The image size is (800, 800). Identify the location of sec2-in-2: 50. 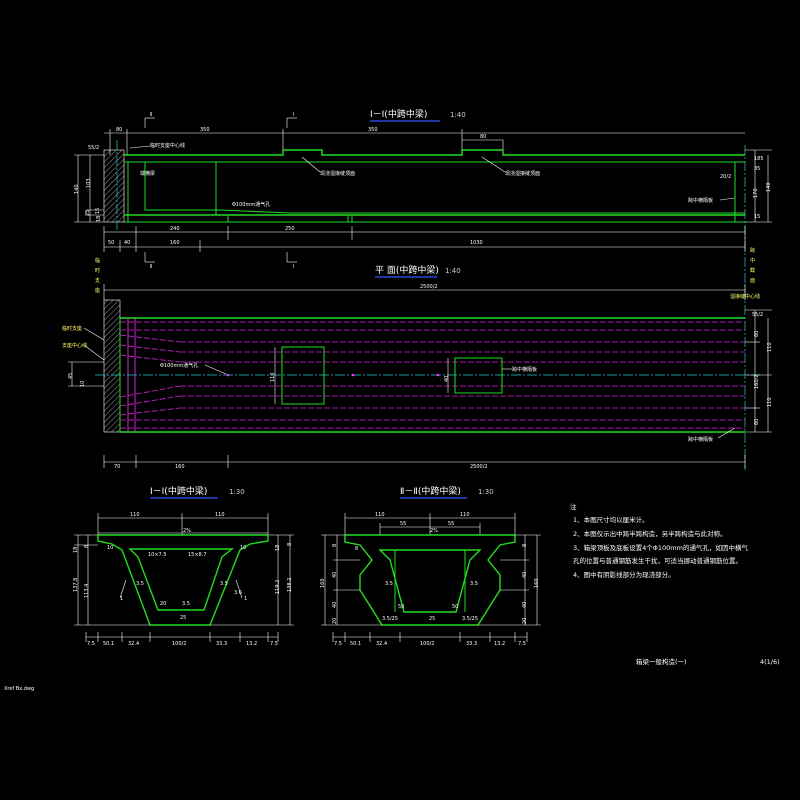
(401, 607).